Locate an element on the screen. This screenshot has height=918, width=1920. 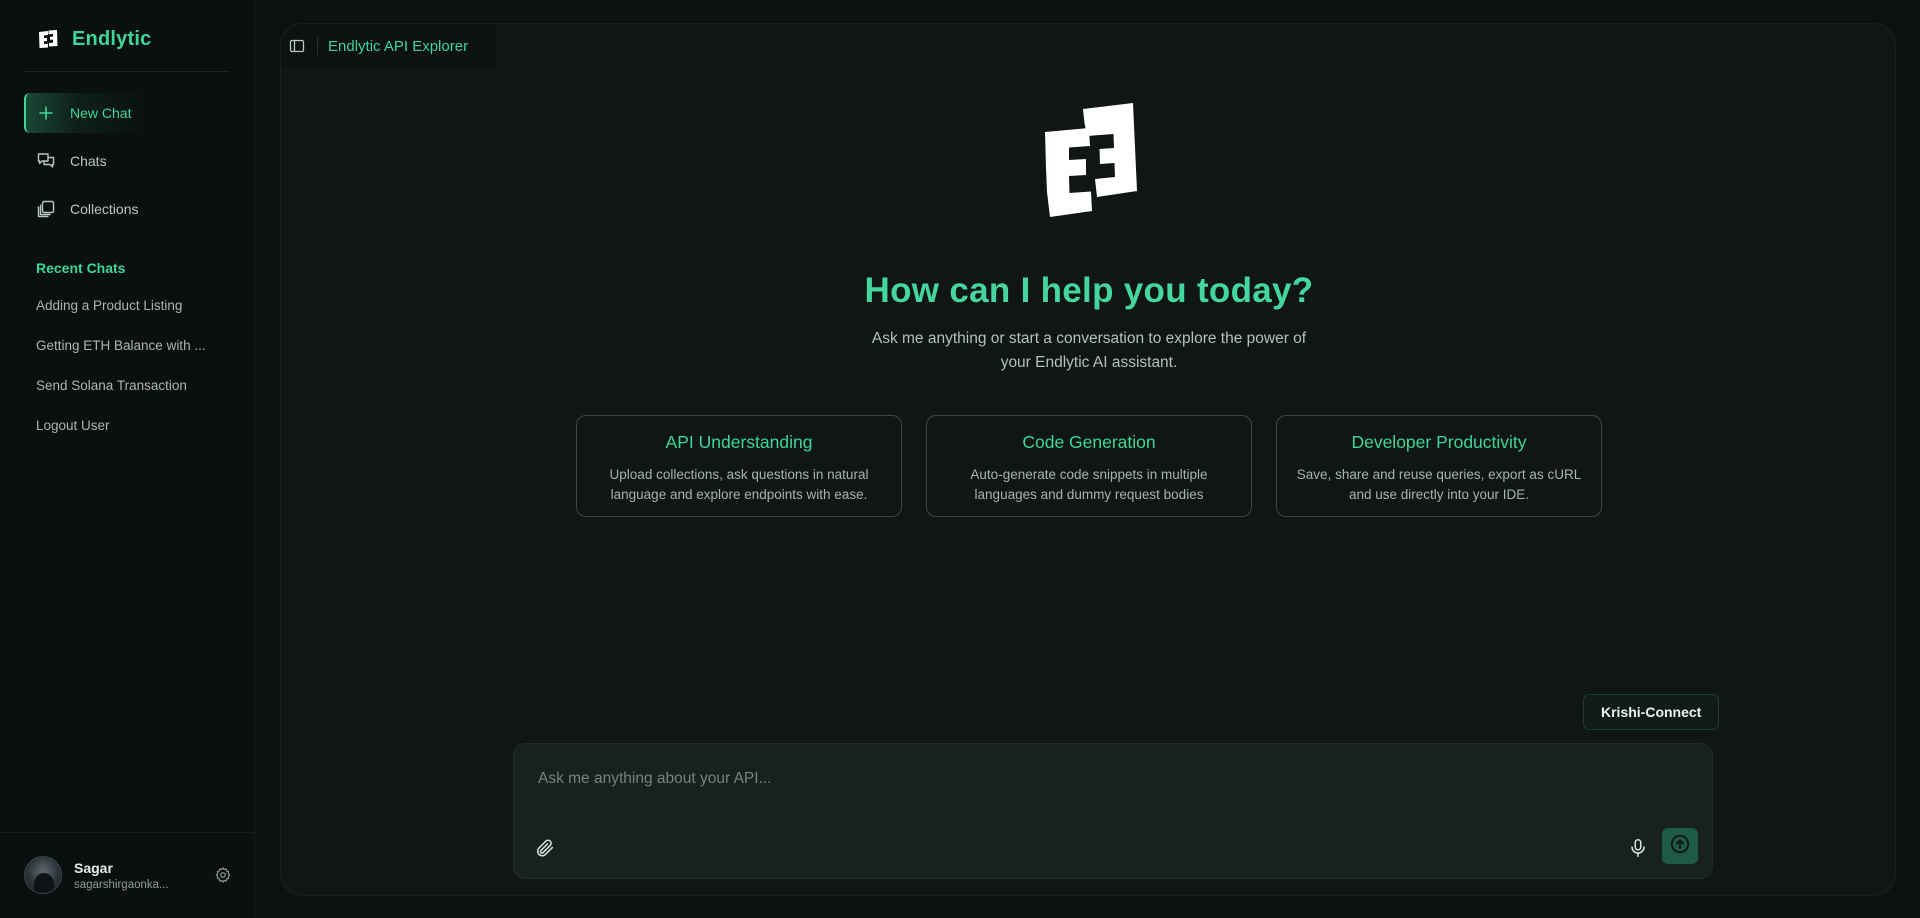
chats-icon is located at coordinates (46, 161).